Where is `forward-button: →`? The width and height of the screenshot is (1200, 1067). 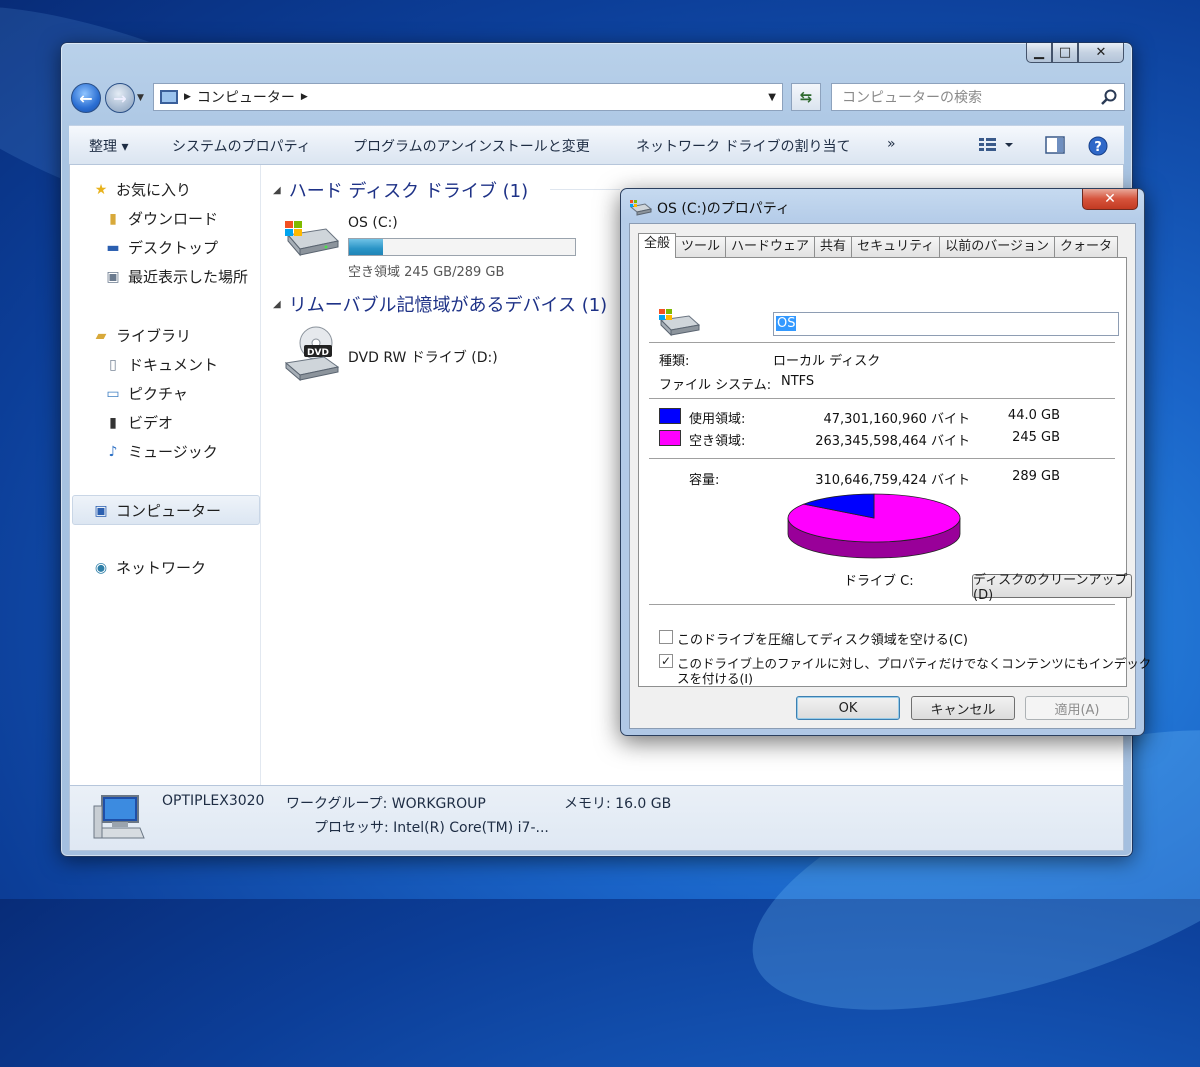
forward-button: → is located at coordinates (120, 98).